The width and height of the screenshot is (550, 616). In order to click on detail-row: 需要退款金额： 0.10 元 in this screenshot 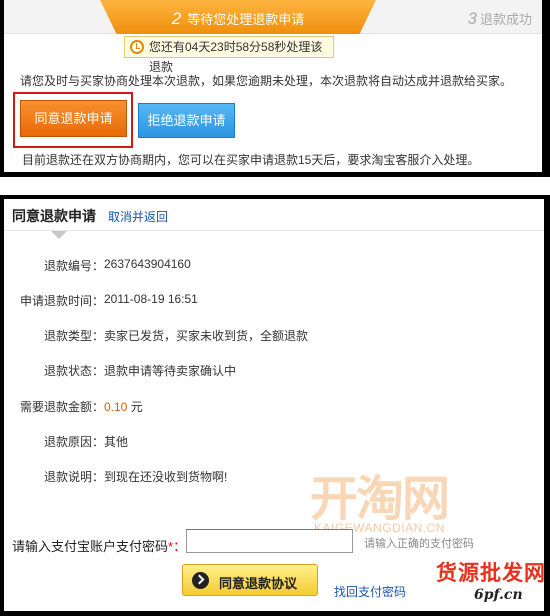, I will do `click(274, 407)`.